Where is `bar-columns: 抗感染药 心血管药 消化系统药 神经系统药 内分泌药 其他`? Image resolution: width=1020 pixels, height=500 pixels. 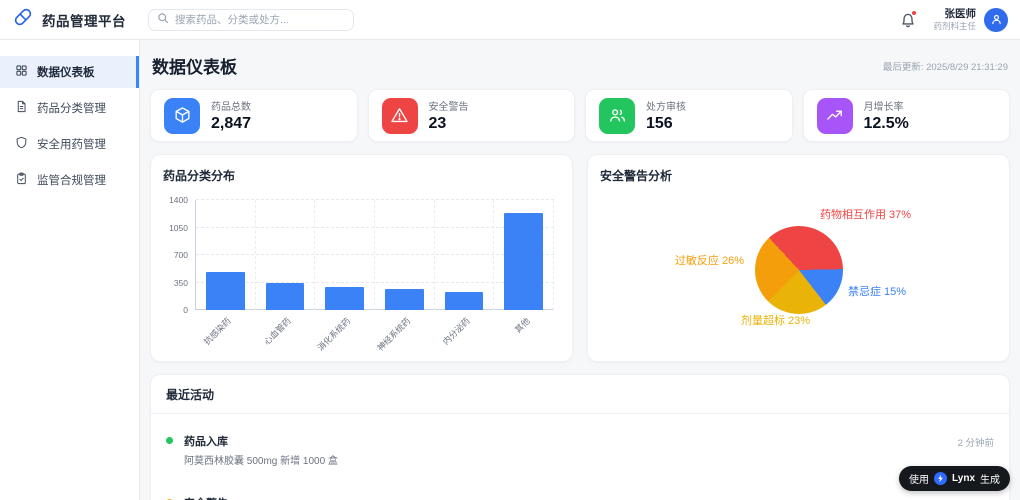
bar-columns: 抗感染药 心血管药 消化系统药 神经系统药 内分泌药 其他 is located at coordinates (375, 276).